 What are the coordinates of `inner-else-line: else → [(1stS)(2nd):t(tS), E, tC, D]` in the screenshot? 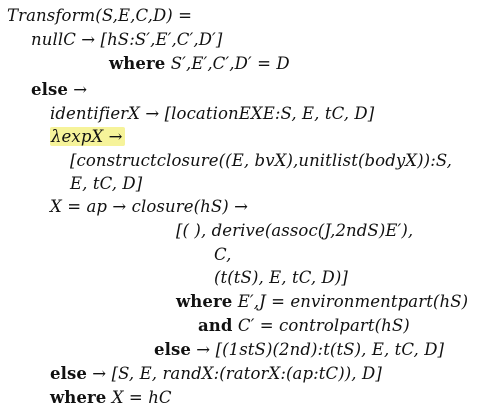 It's located at (299, 350).